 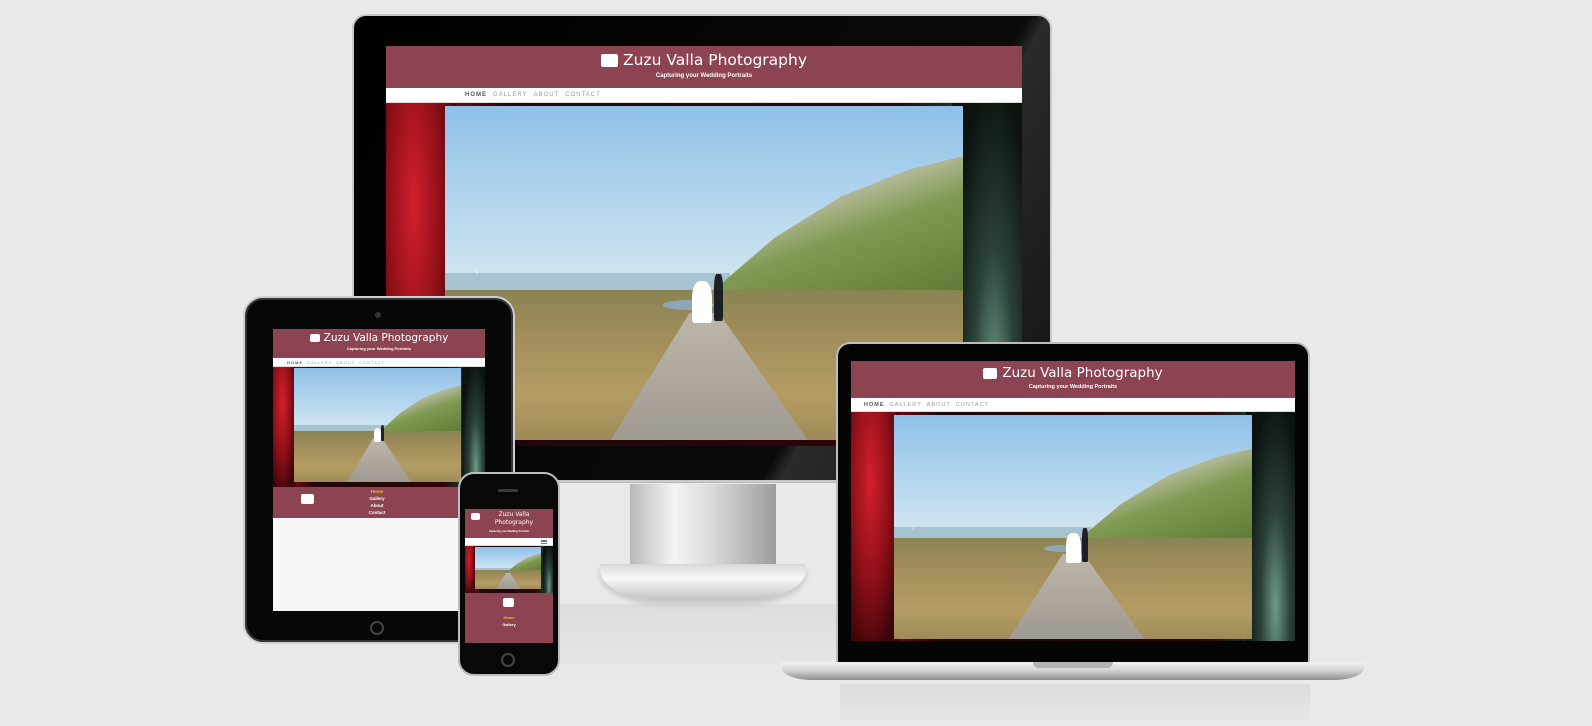 I want to click on hamburger-menu-icon, so click(x=544, y=541).